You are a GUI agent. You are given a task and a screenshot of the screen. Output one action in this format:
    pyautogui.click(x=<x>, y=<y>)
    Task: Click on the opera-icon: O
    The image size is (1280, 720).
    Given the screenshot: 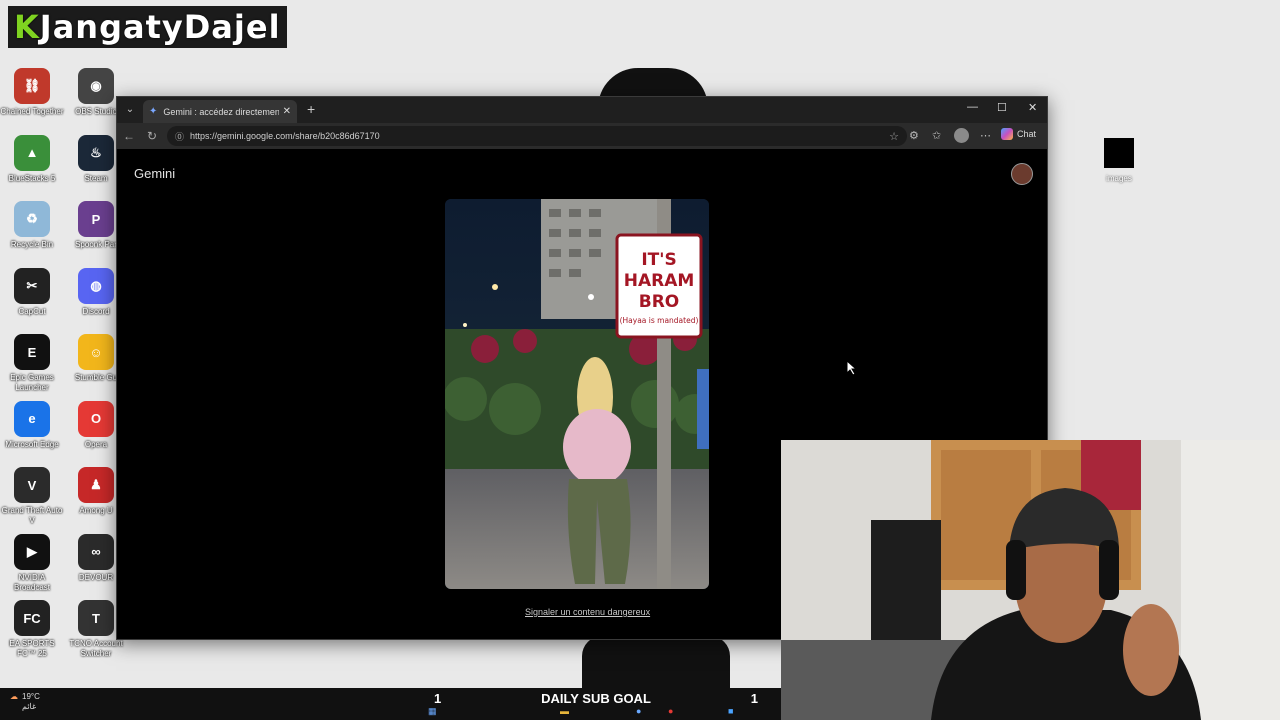 What is the action you would take?
    pyautogui.click(x=96, y=418)
    